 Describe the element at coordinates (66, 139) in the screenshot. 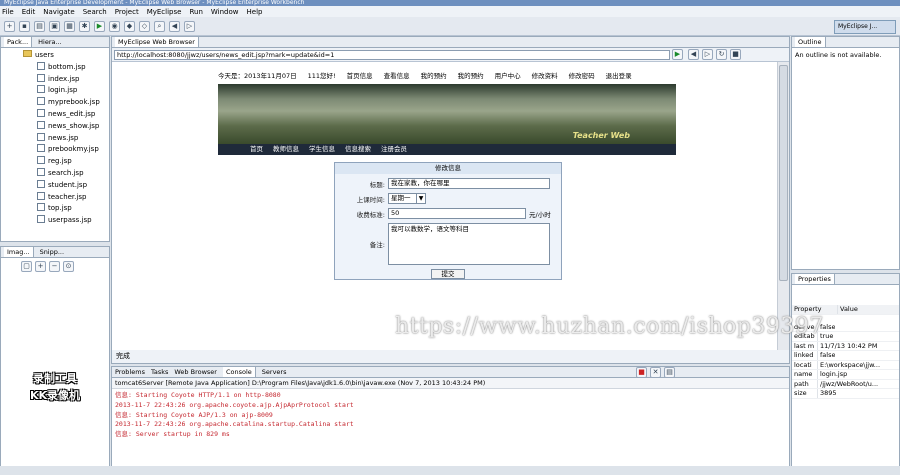

I see `tree-file: news.jsp` at that location.